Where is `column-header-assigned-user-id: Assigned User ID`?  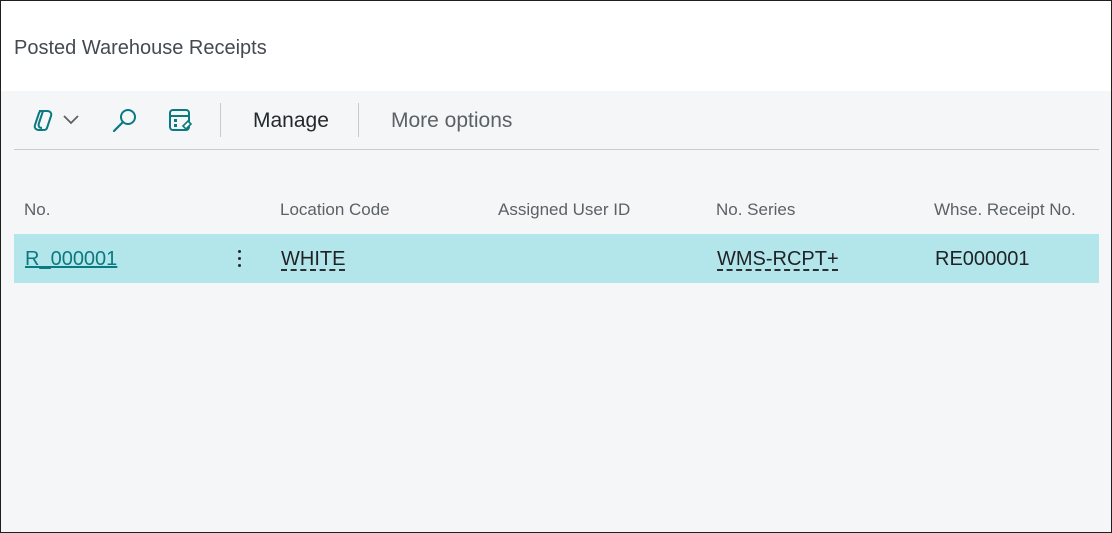
column-header-assigned-user-id: Assigned User ID is located at coordinates (564, 210).